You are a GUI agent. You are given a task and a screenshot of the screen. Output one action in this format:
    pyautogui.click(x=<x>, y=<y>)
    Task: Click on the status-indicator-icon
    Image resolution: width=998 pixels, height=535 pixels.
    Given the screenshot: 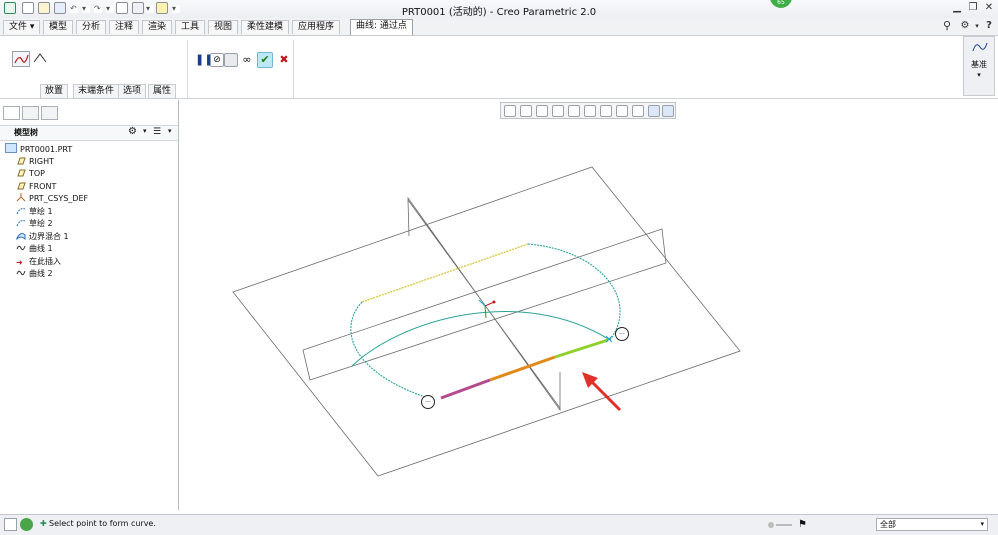 What is the action you would take?
    pyautogui.click(x=771, y=525)
    